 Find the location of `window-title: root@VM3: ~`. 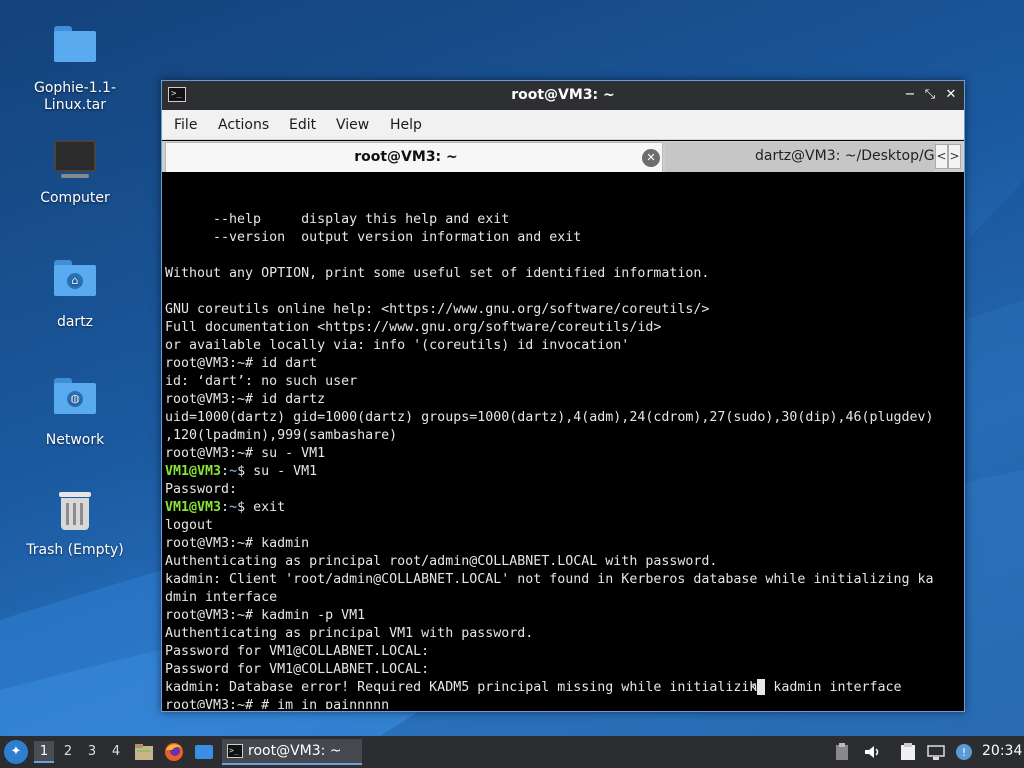

window-title: root@VM3: ~ is located at coordinates (563, 95).